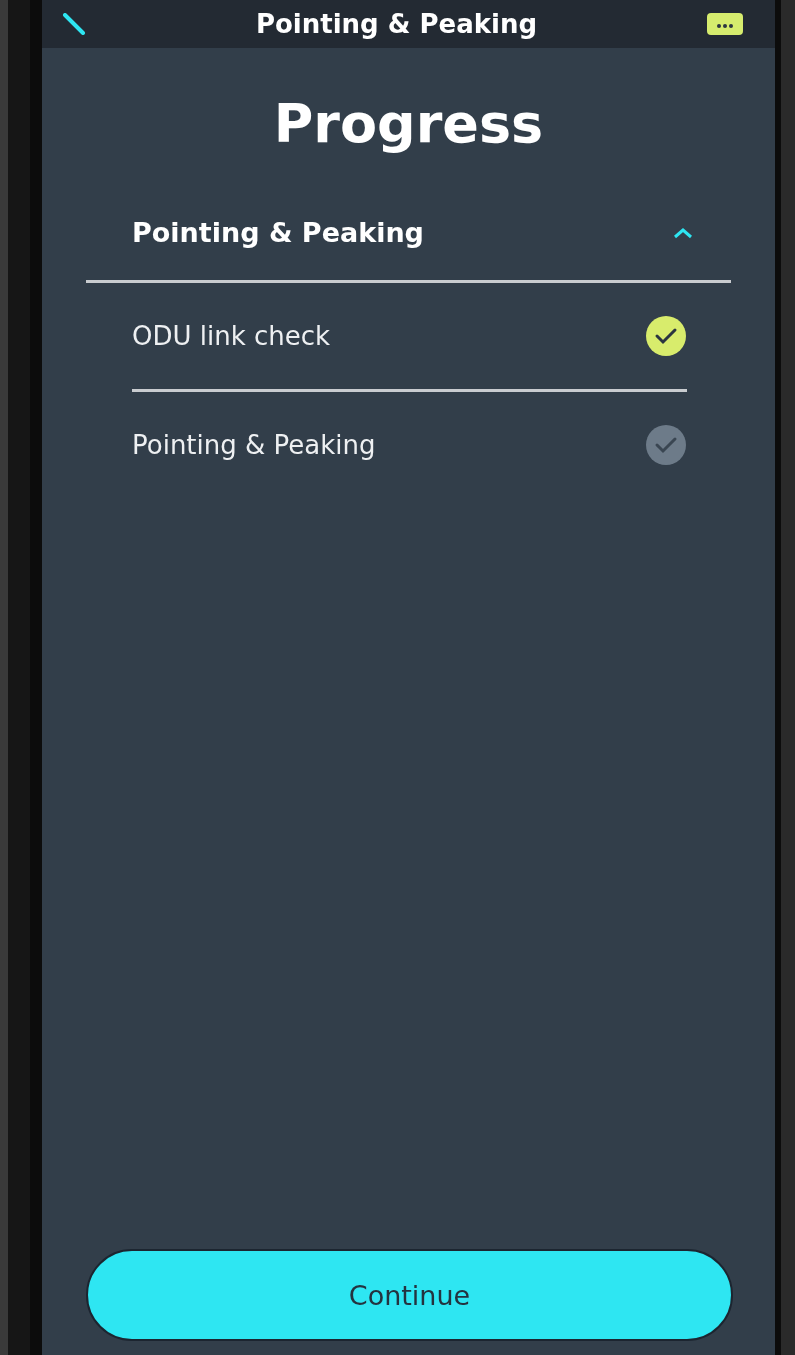 The image size is (795, 1355). Describe the element at coordinates (409, 1295) in the screenshot. I see `continue-button: Continue` at that location.